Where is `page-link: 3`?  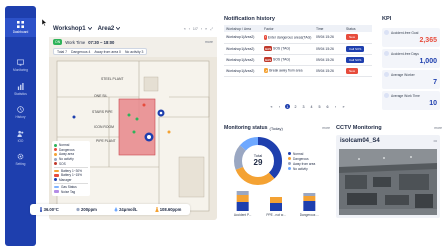 page-link: 3 is located at coordinates (303, 106).